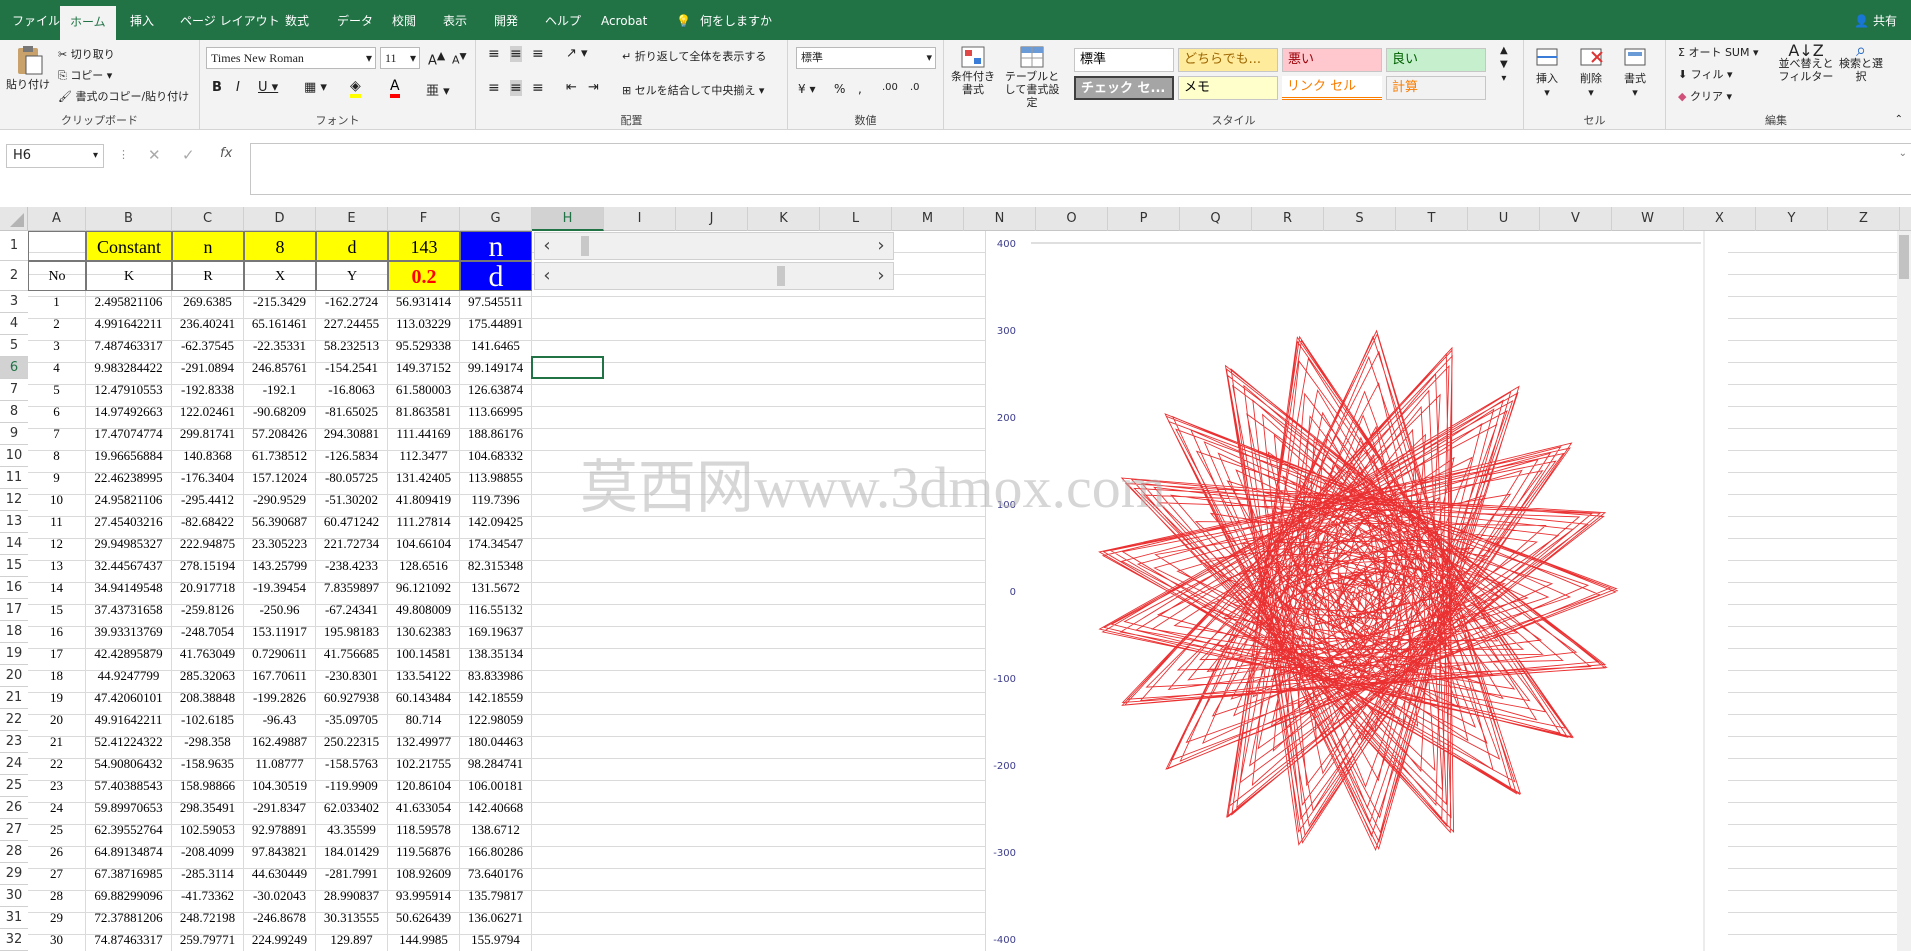 Image resolution: width=1911 pixels, height=951 pixels. I want to click on column-header-e: E, so click(352, 219).